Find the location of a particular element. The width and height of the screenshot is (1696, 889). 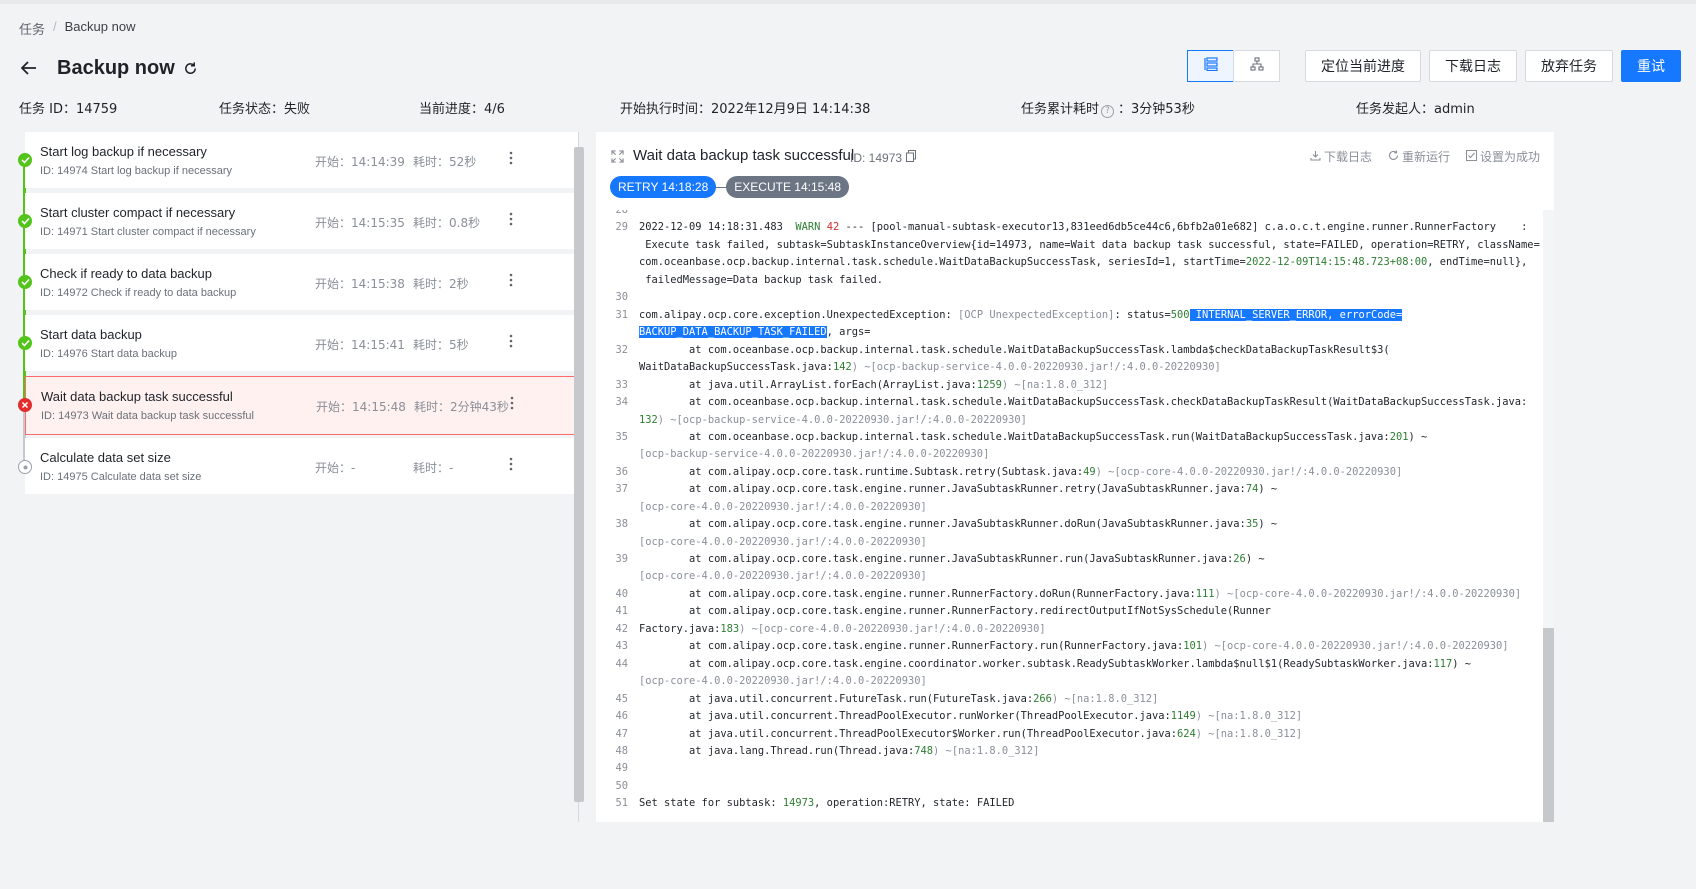

top-edge is located at coordinates (848, 2).